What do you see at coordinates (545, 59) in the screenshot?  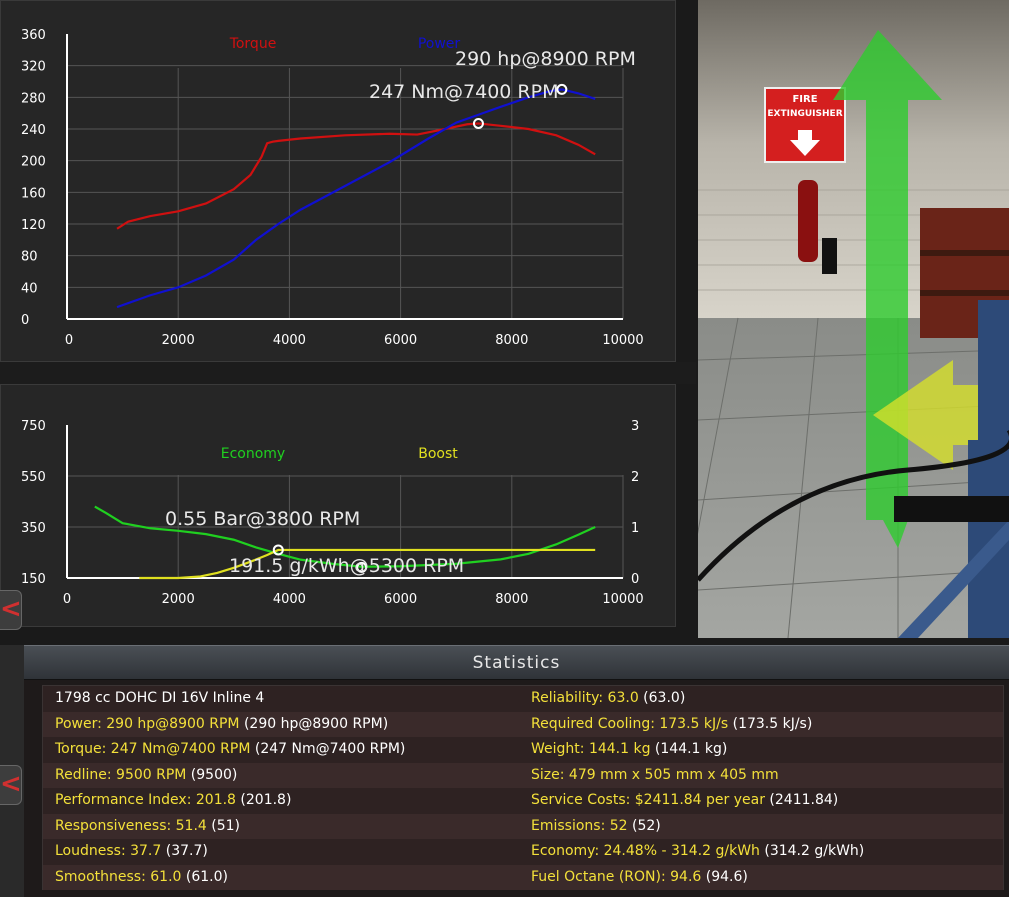 I see `power-peak-label: 290 hp@8900 RPM` at bounding box center [545, 59].